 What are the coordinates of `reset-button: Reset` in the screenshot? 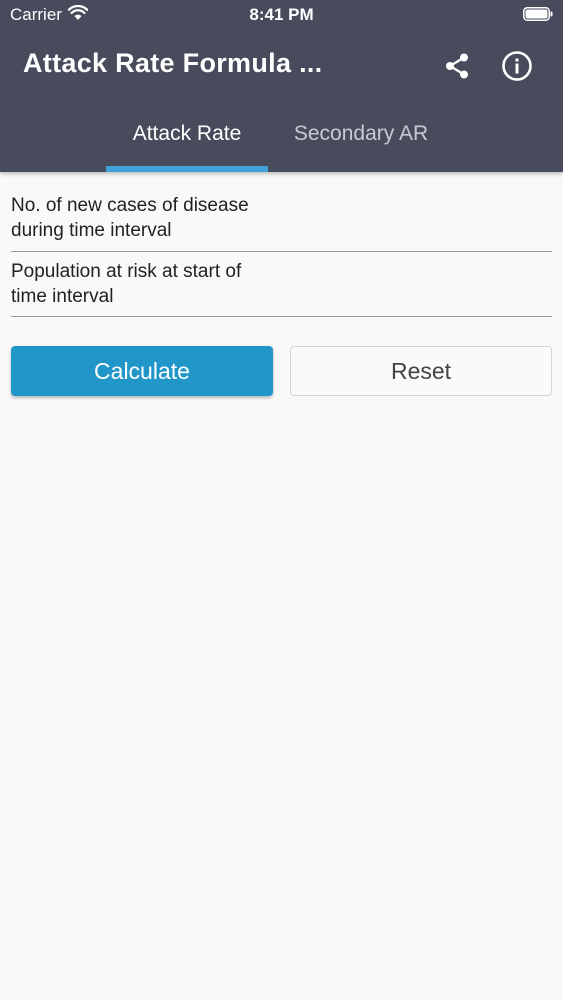 It's located at (421, 371).